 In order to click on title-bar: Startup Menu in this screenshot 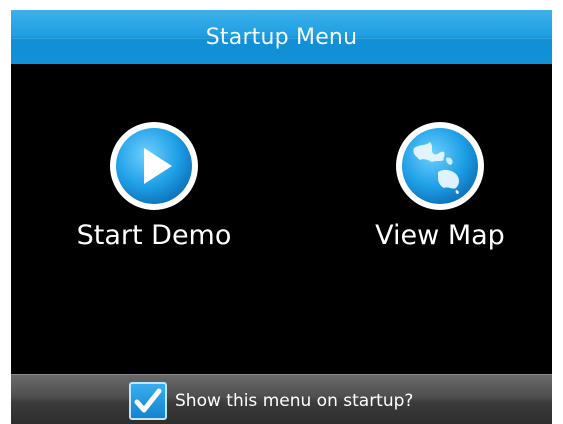, I will do `click(281, 37)`.